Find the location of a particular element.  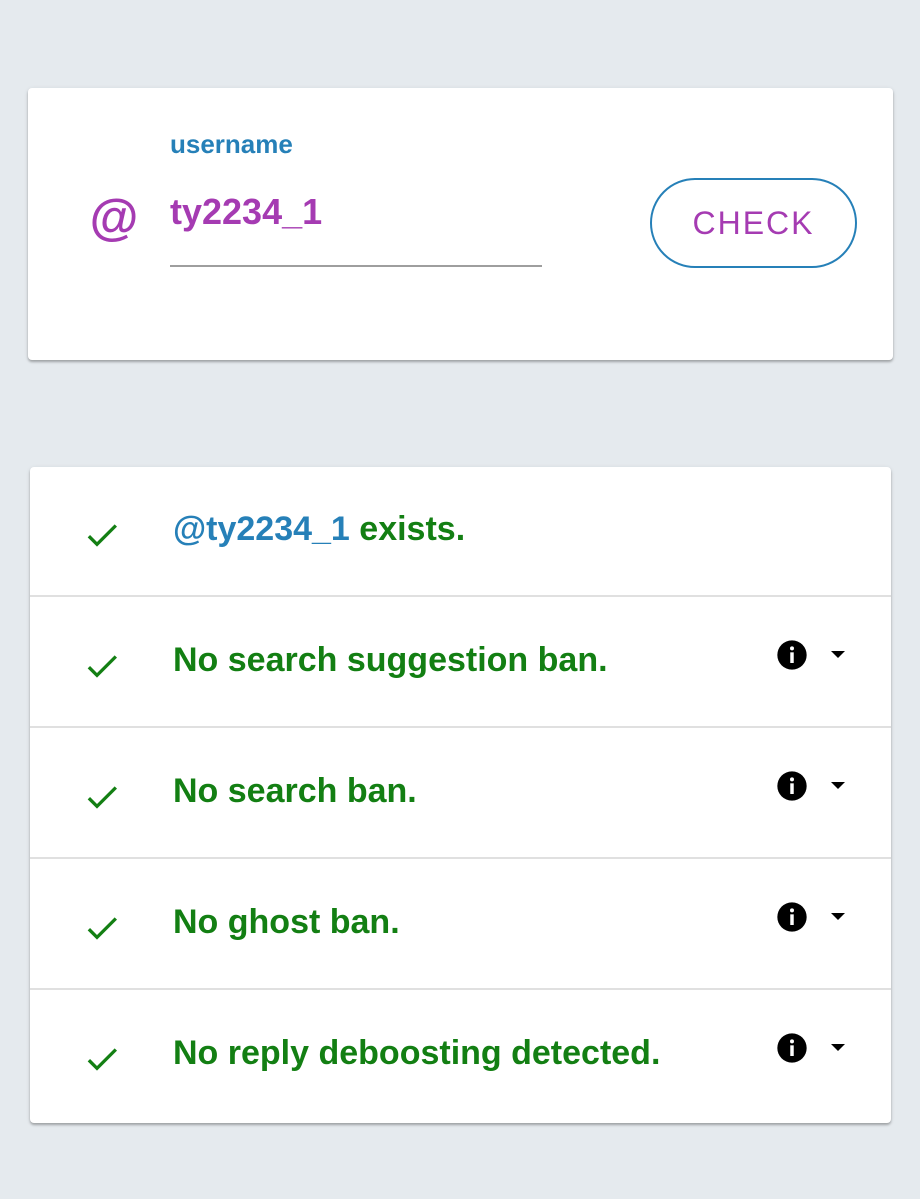

result-text-search-suggestion-ban: No search suggestion ban. is located at coordinates (390, 660).